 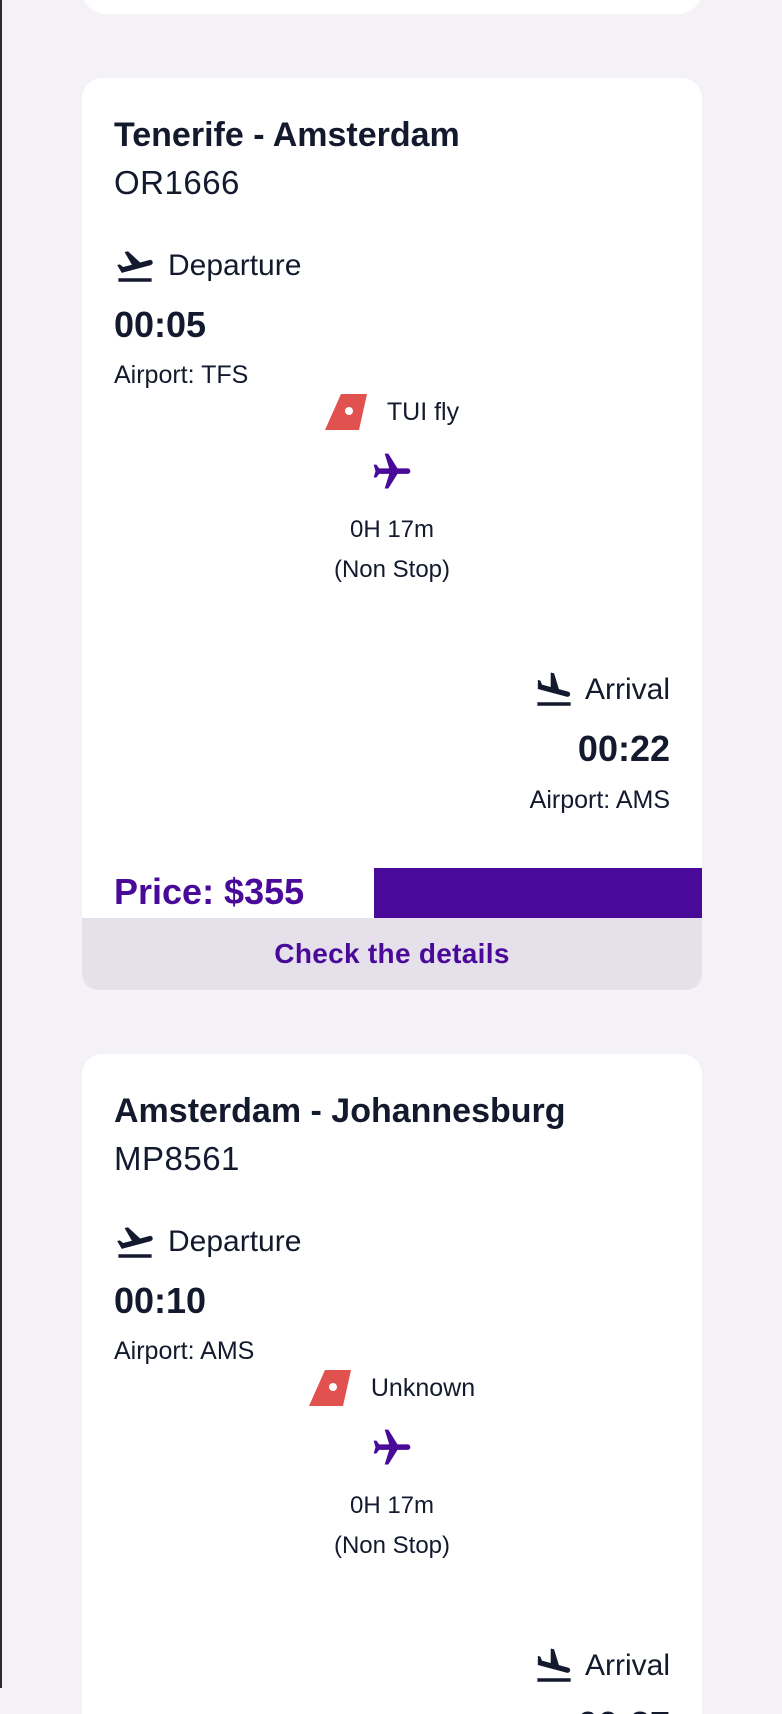 I want to click on airline-row: TUI fly, so click(x=392, y=412).